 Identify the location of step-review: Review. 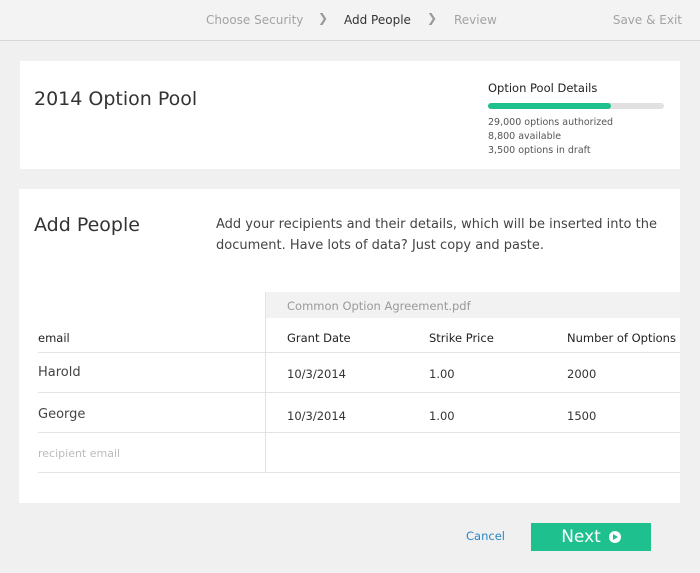
(475, 20).